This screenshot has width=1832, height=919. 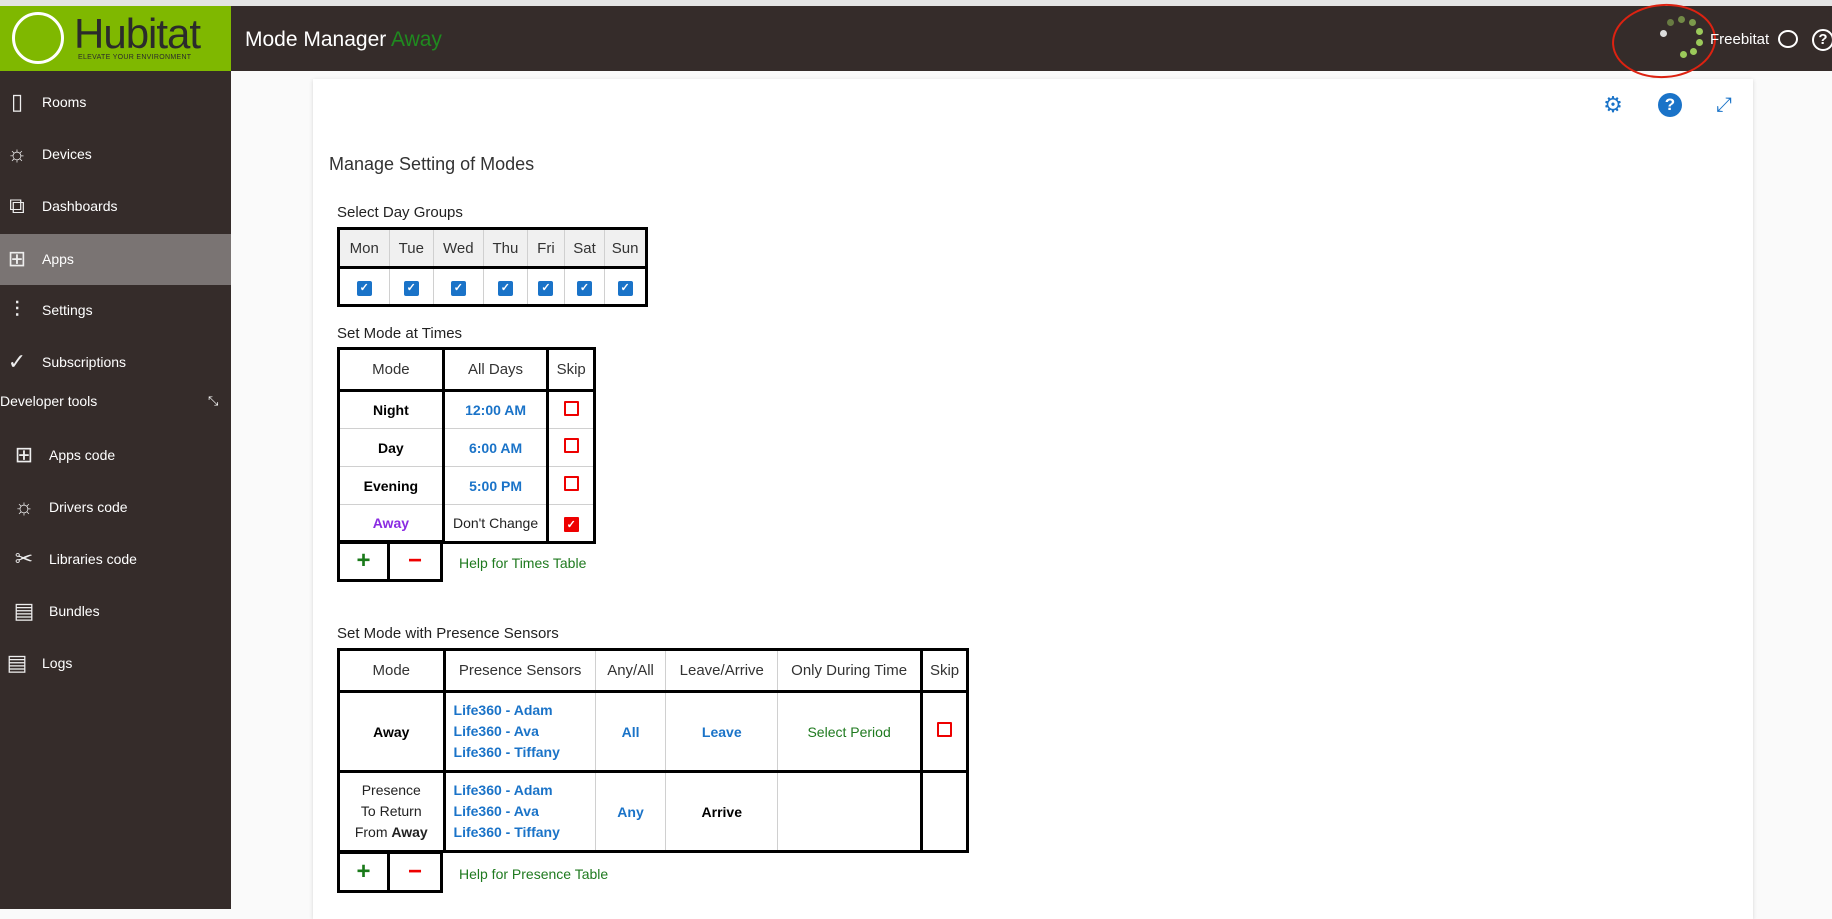 I want to click on dashboards-icon: ⧉, so click(x=17, y=205).